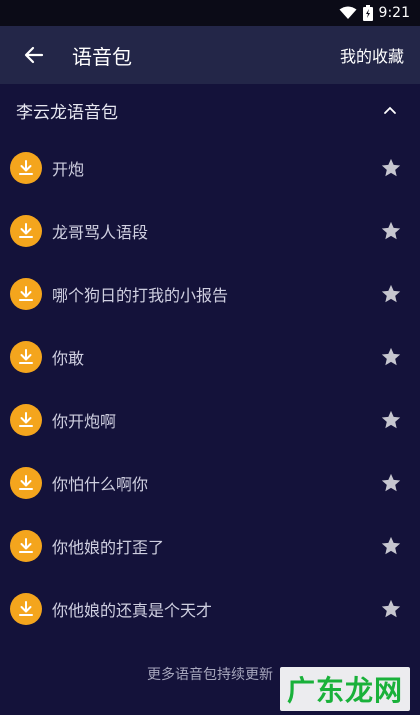  I want to click on voice-label: 你他娘的还真是个天才, so click(132, 610).